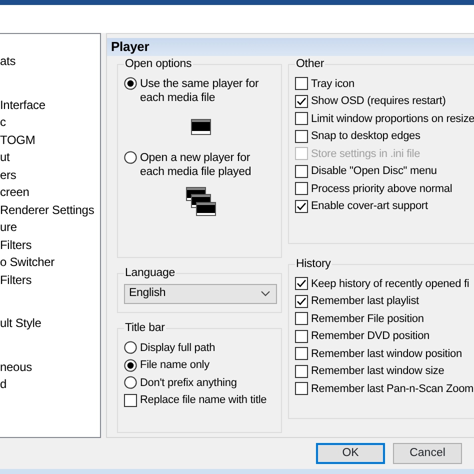 This screenshot has width=474, height=474. What do you see at coordinates (50, 227) in the screenshot?
I see `tree-item: ure` at bounding box center [50, 227].